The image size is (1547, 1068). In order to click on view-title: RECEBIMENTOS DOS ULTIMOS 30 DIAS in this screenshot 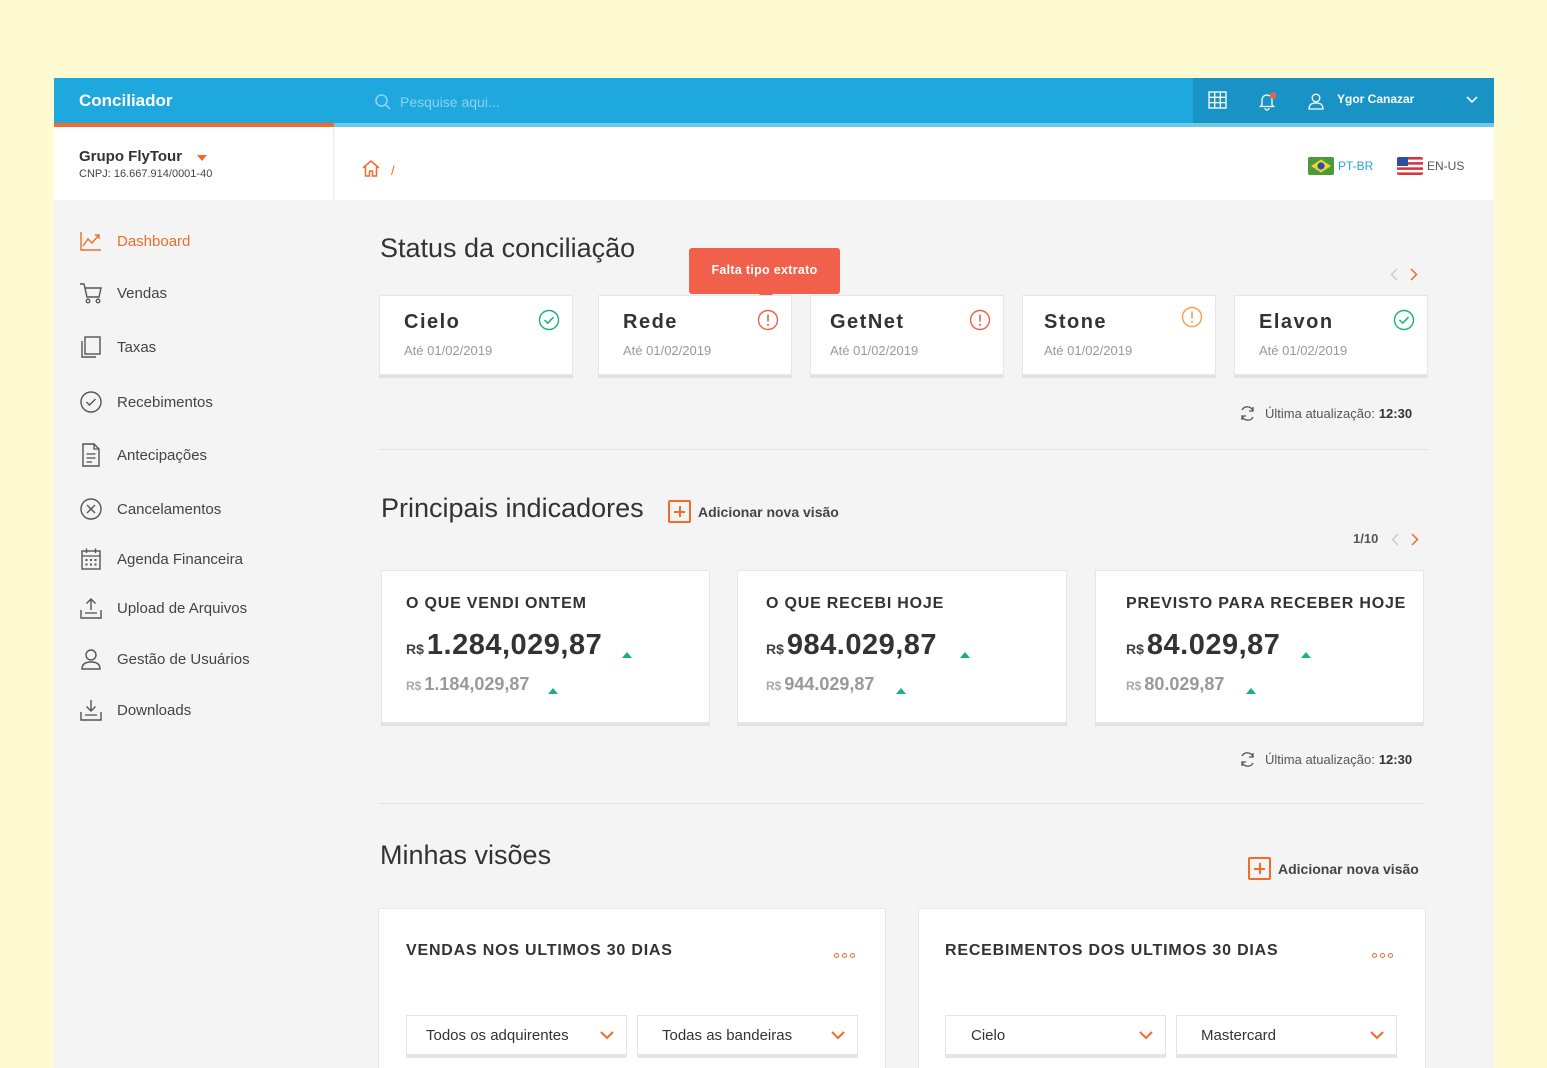, I will do `click(1112, 950)`.